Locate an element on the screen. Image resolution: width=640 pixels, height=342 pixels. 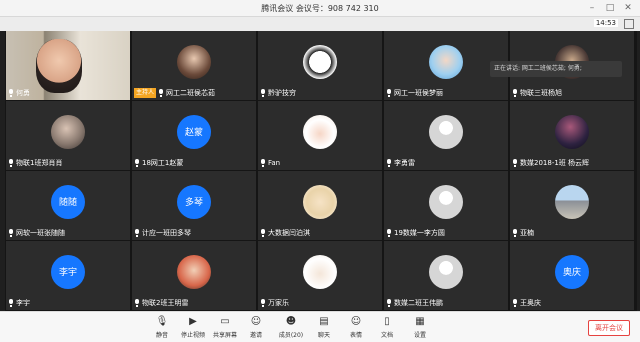
participant-tile: 数媒2018-1班 杨云辉 is located at coordinates (572, 135).